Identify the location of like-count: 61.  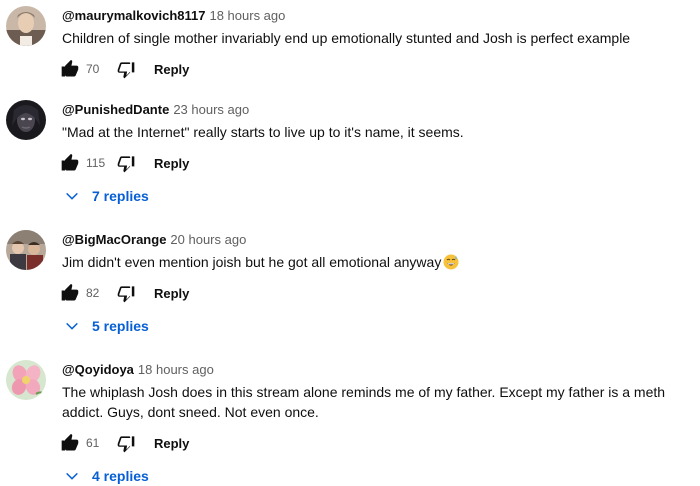
(93, 443).